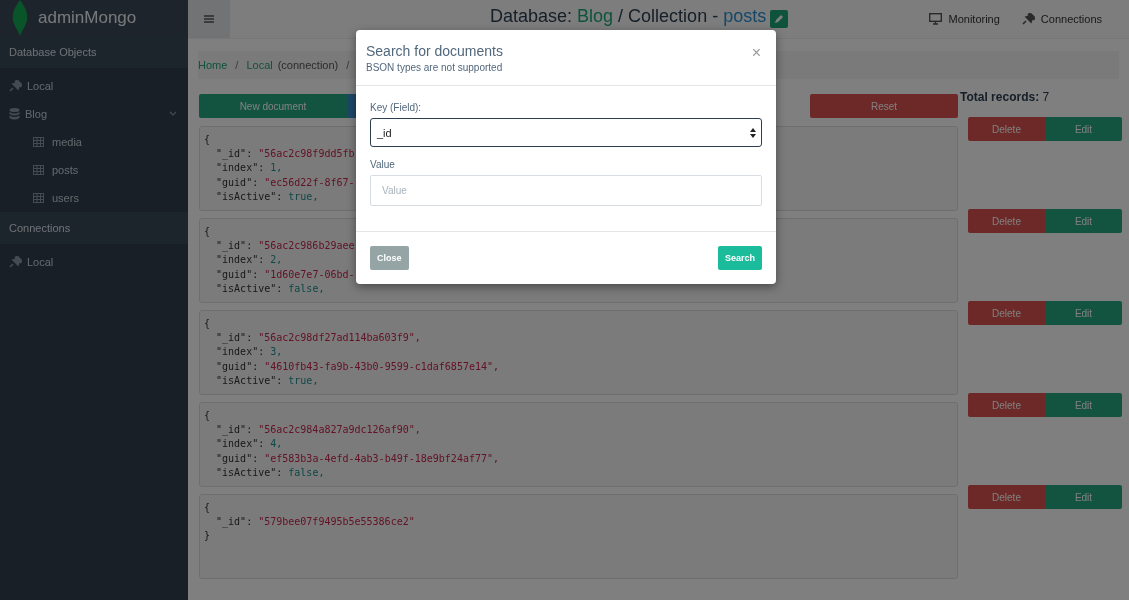  Describe the element at coordinates (628, 16) in the screenshot. I see `page-title: Database: Blog / Collection - posts` at that location.